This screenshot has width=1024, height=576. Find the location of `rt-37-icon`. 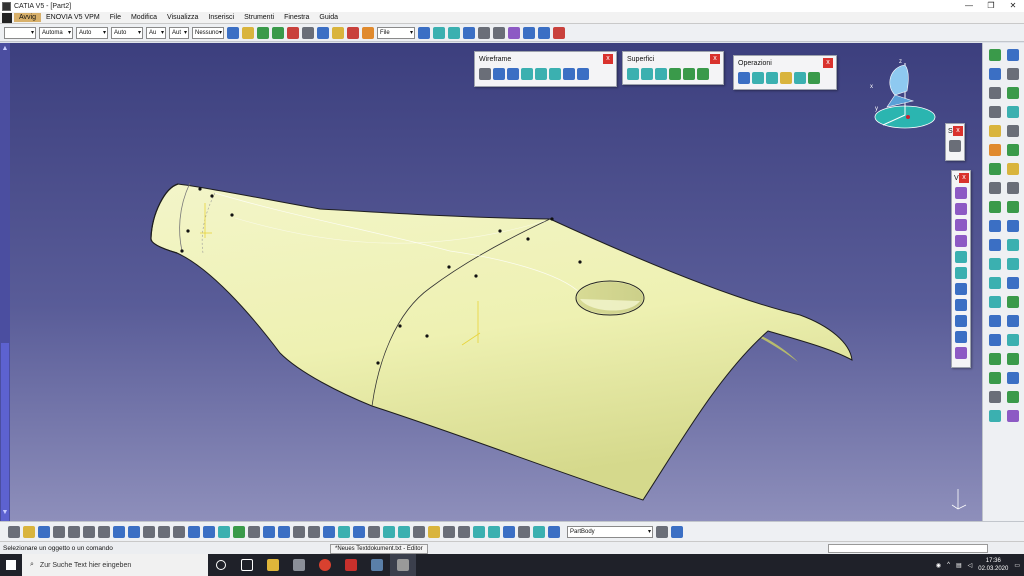

rt-37-icon is located at coordinates (1013, 359).